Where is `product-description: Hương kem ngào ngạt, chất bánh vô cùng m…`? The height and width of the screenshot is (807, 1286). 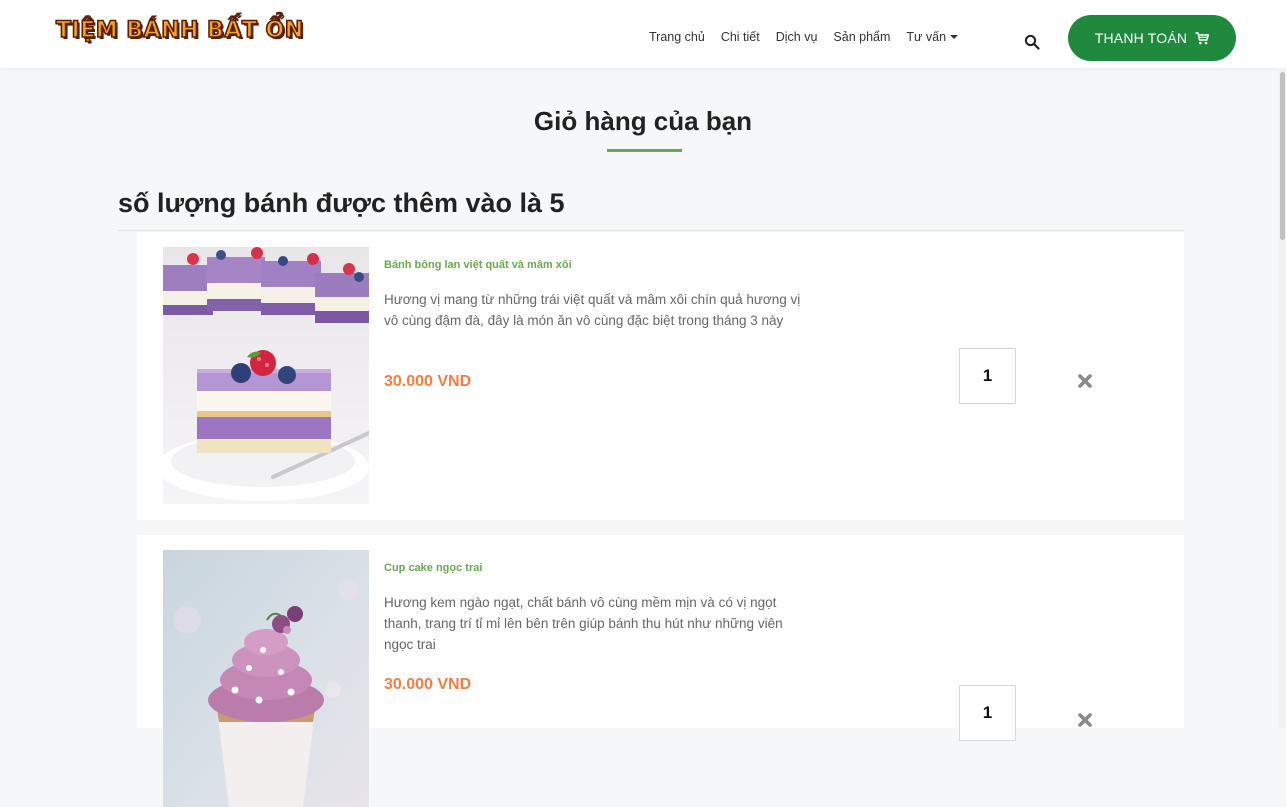
product-description: Hương kem ngào ngạt, chất bánh vô cùng m… is located at coordinates (583, 623).